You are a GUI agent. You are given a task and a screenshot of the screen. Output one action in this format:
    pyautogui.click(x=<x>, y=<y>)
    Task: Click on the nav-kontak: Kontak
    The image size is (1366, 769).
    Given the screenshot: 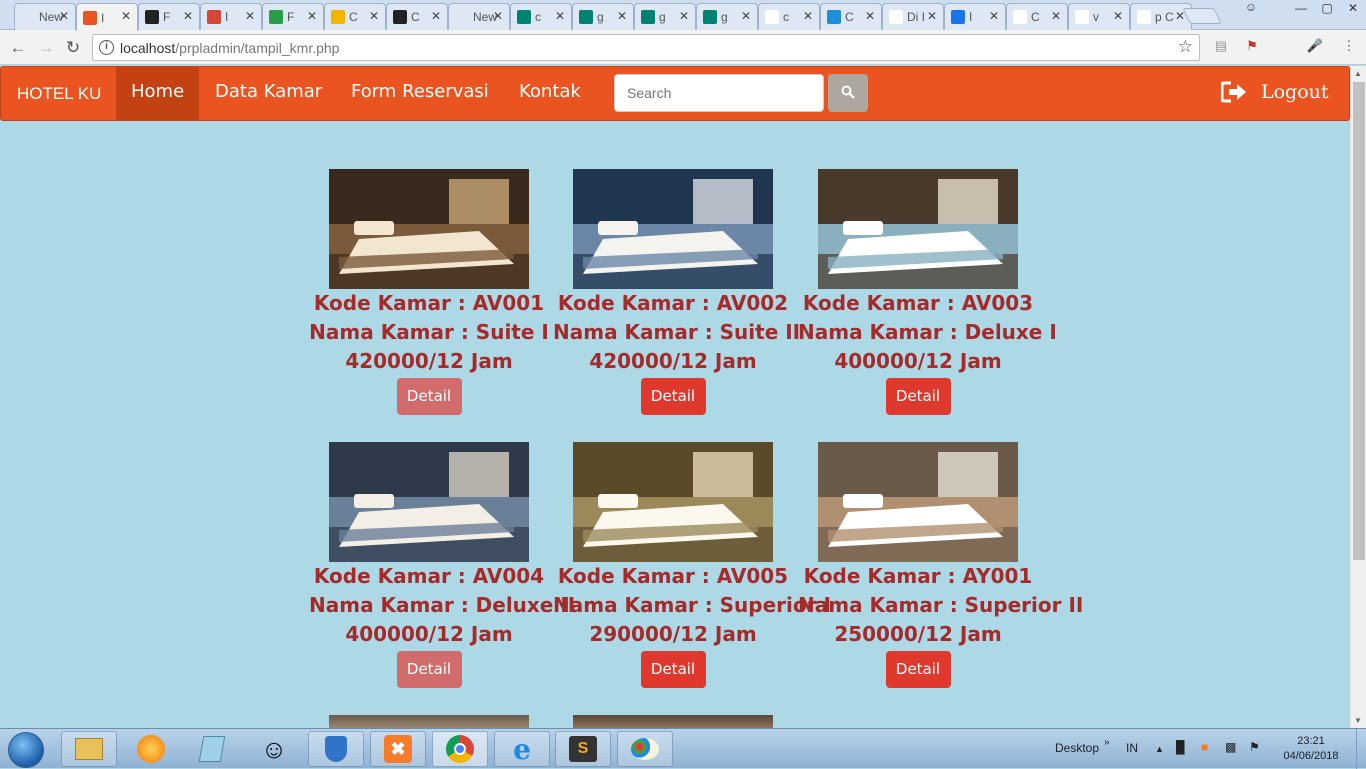 What is the action you would take?
    pyautogui.click(x=550, y=93)
    